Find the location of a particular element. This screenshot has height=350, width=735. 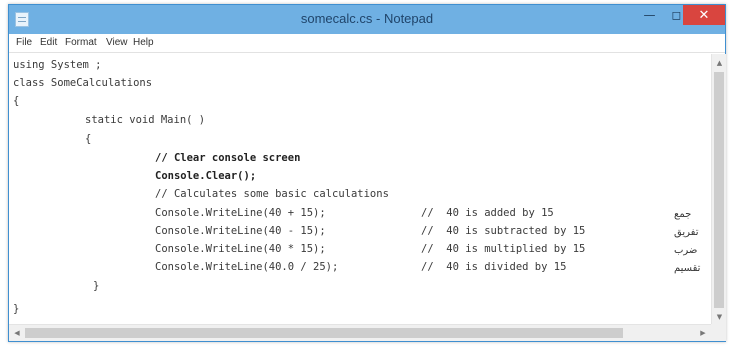

maximize-icon: ◻ is located at coordinates (676, 15).